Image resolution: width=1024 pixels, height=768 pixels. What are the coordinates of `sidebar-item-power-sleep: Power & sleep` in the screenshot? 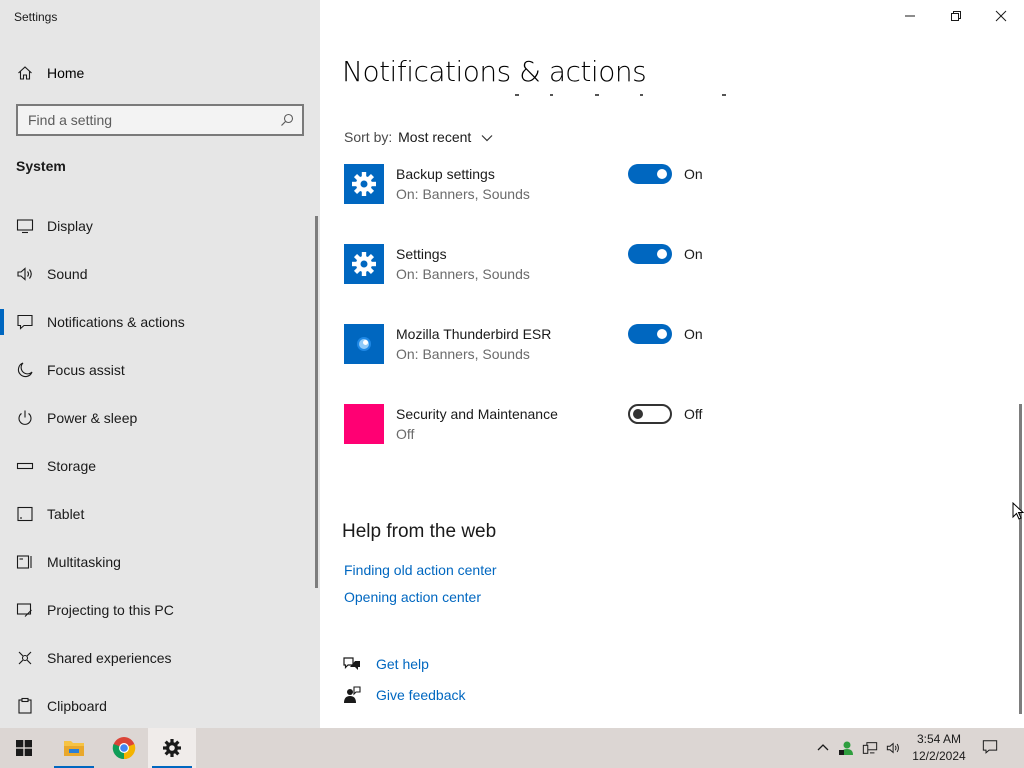 It's located at (160, 421).